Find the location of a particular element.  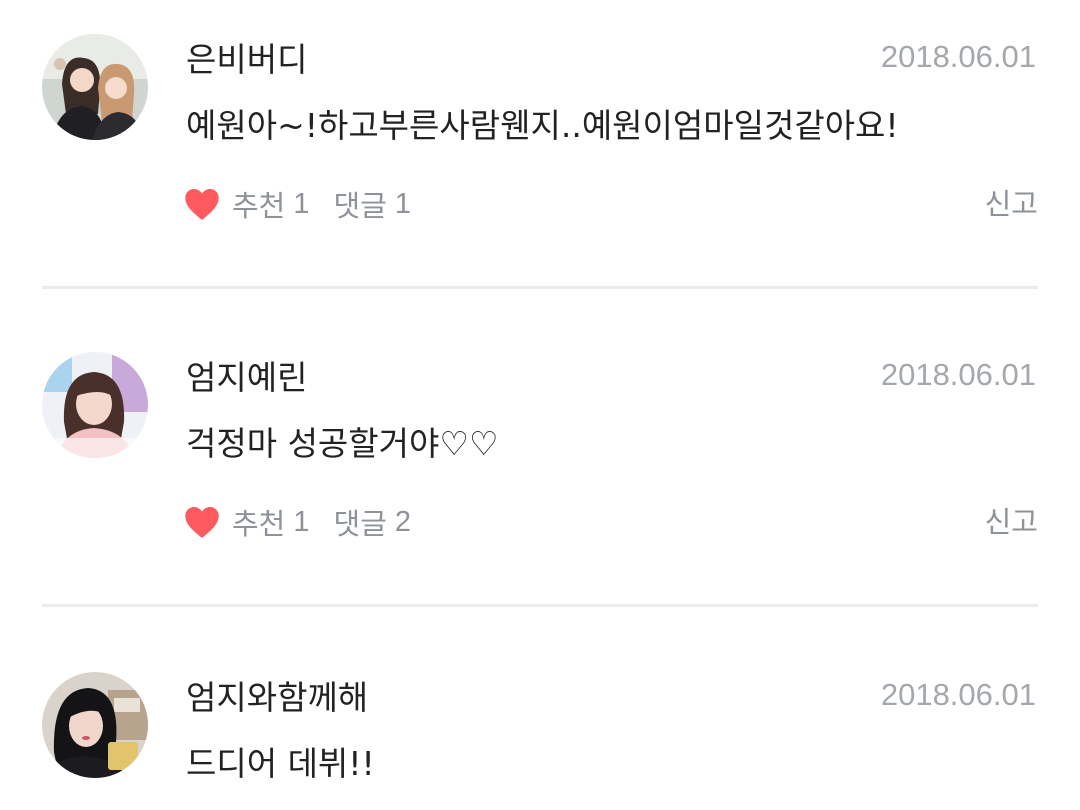

username: 엄지와함께해 is located at coordinates (277, 698).